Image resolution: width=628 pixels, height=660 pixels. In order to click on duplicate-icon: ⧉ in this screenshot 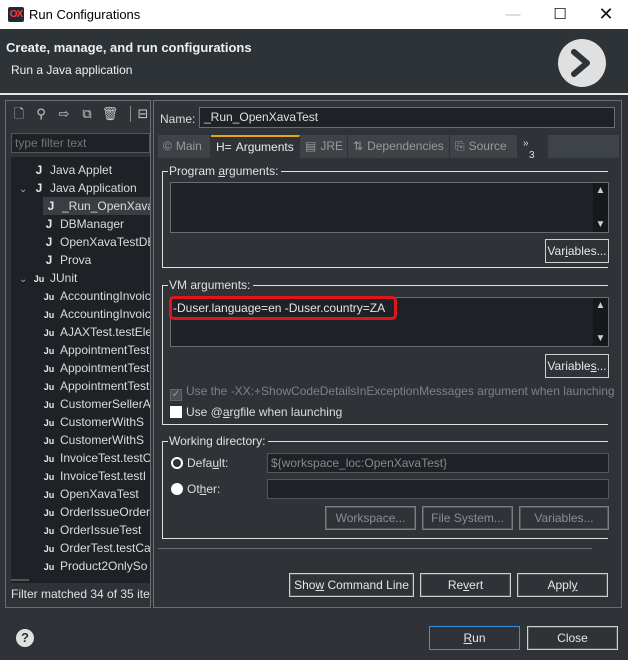, I will do `click(87, 114)`.